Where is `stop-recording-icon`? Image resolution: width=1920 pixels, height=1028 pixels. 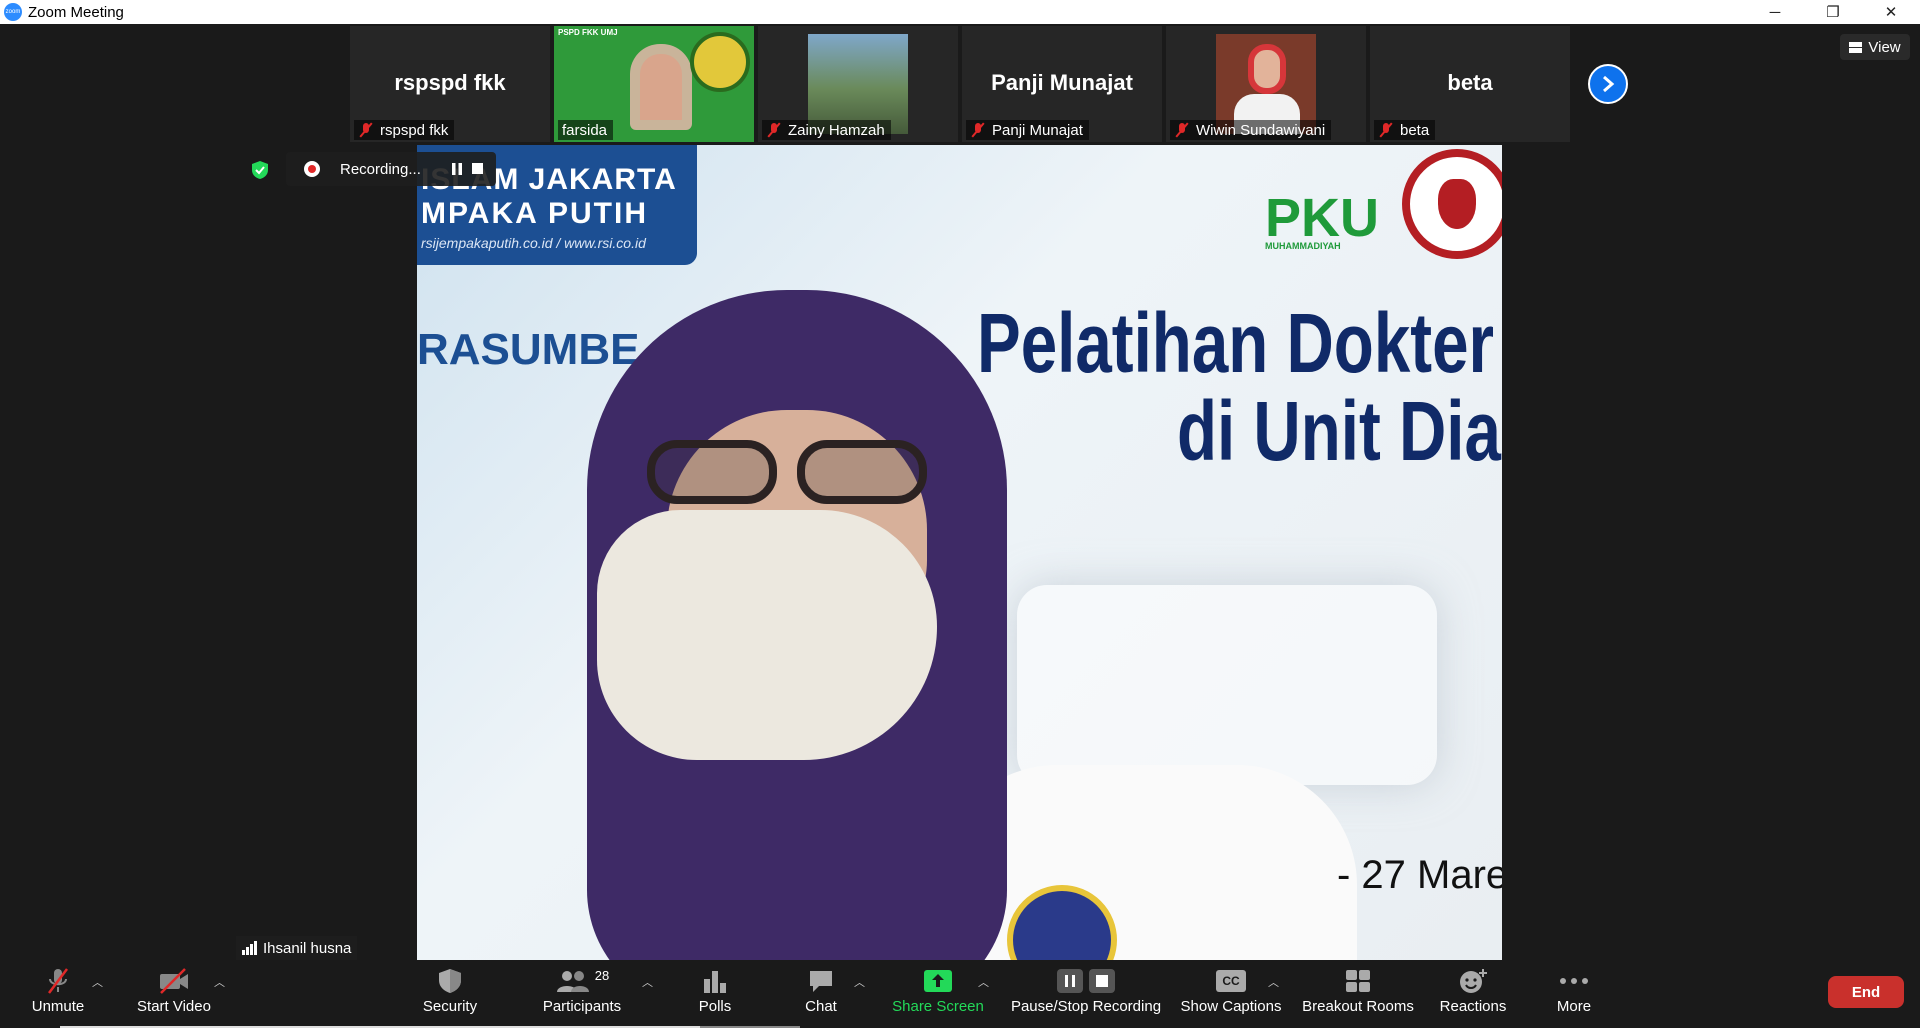 stop-recording-icon is located at coordinates (477, 168).